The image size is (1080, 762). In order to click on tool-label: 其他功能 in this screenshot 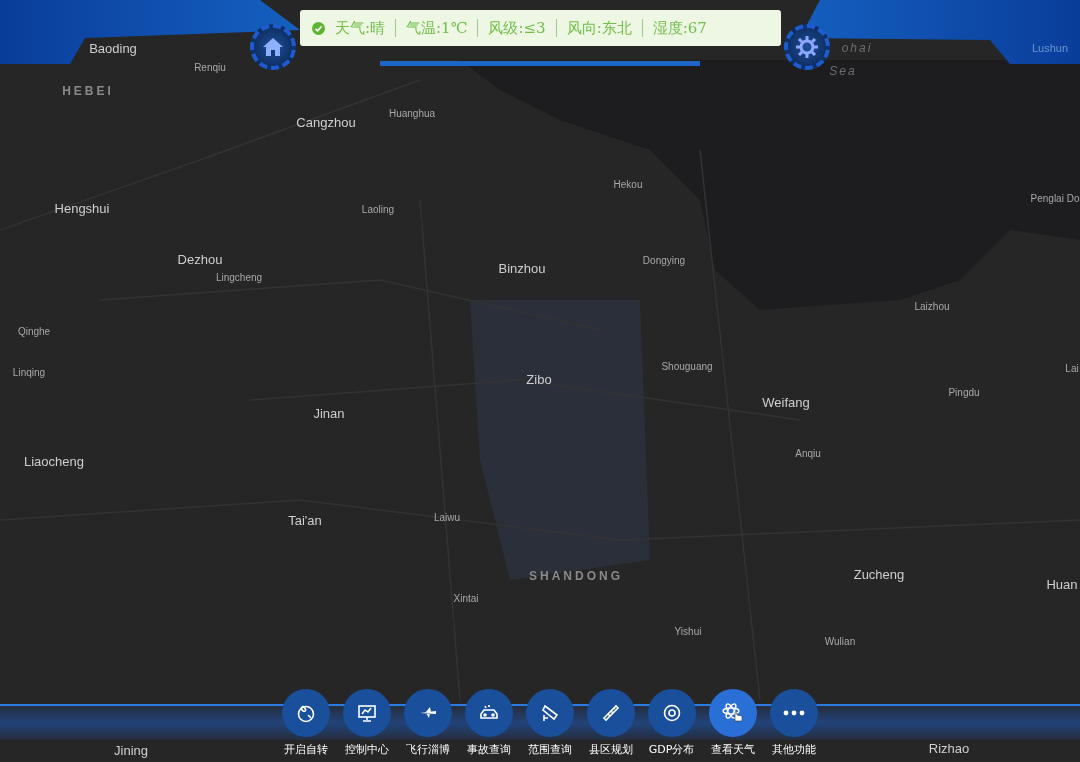, I will do `click(793, 749)`.